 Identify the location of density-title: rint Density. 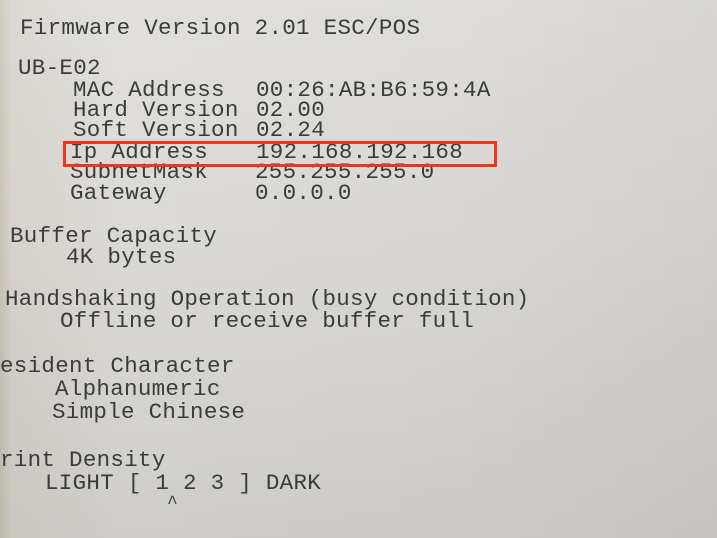
(83, 460).